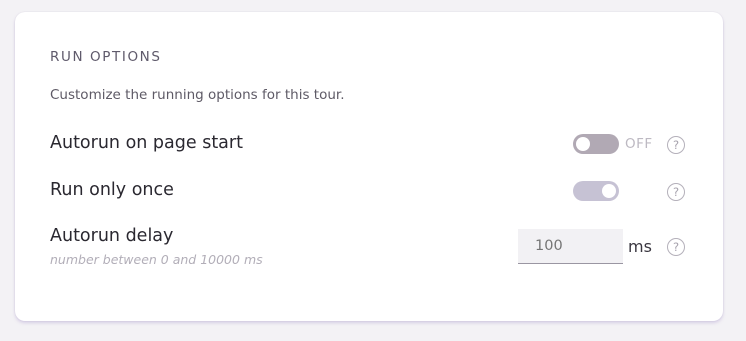 This screenshot has width=746, height=341. Describe the element at coordinates (596, 191) in the screenshot. I see `run-once-toggle` at that location.